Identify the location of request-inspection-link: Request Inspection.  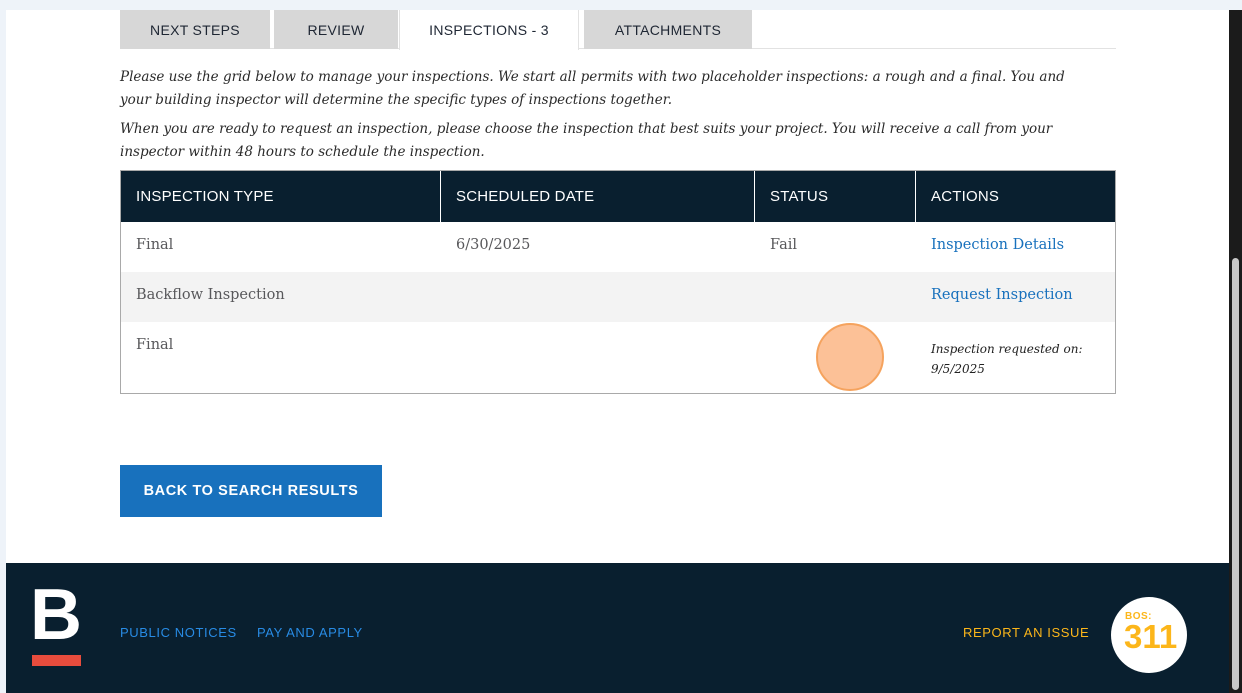
(1002, 295).